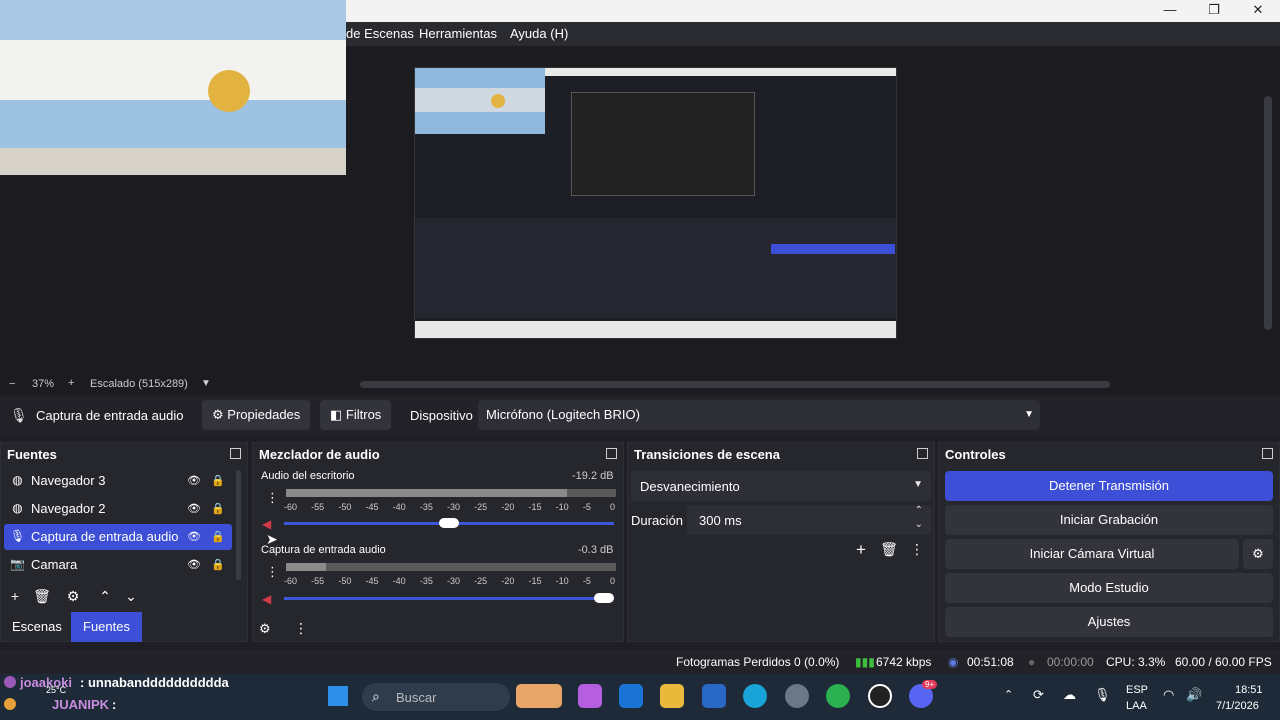  What do you see at coordinates (106, 627) in the screenshot?
I see `tab-sources: Fuentes` at bounding box center [106, 627].